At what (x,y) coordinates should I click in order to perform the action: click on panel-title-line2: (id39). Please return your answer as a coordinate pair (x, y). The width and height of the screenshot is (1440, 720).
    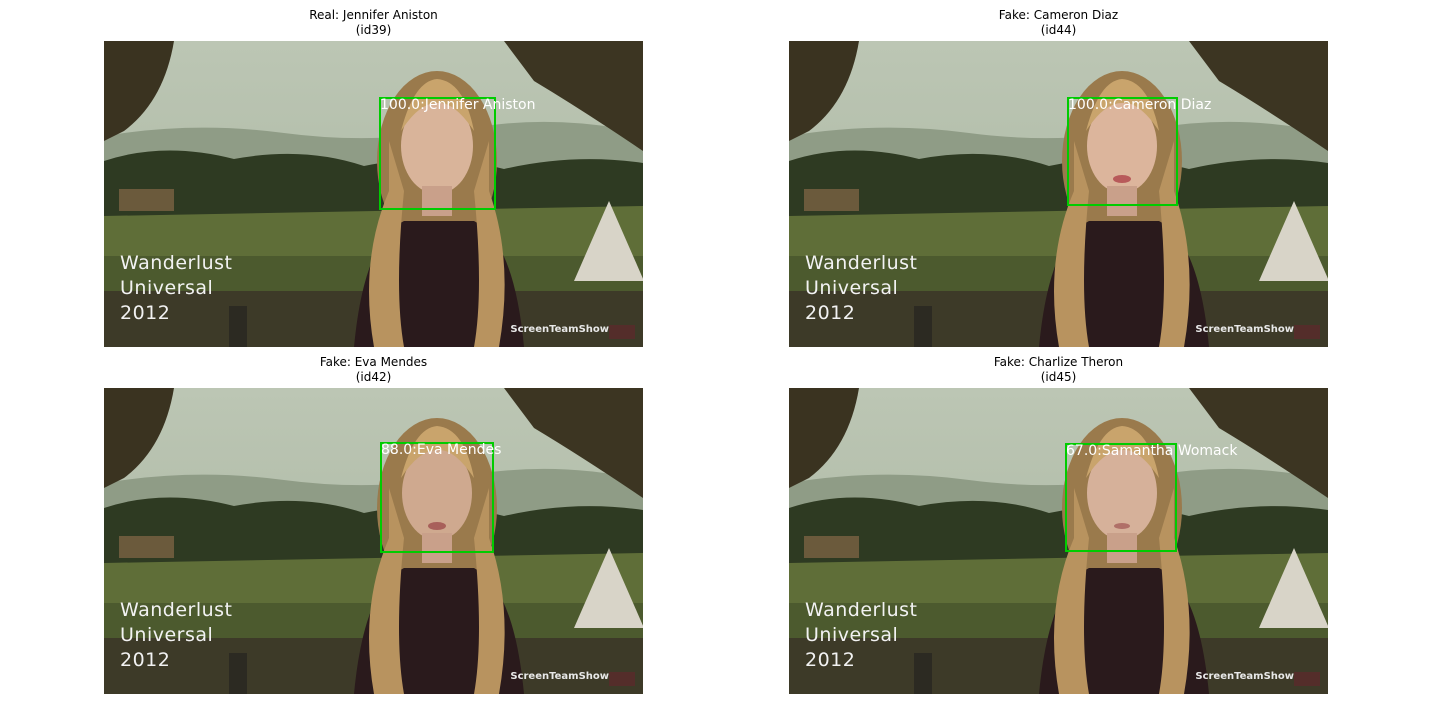
    Looking at the image, I should click on (373, 30).